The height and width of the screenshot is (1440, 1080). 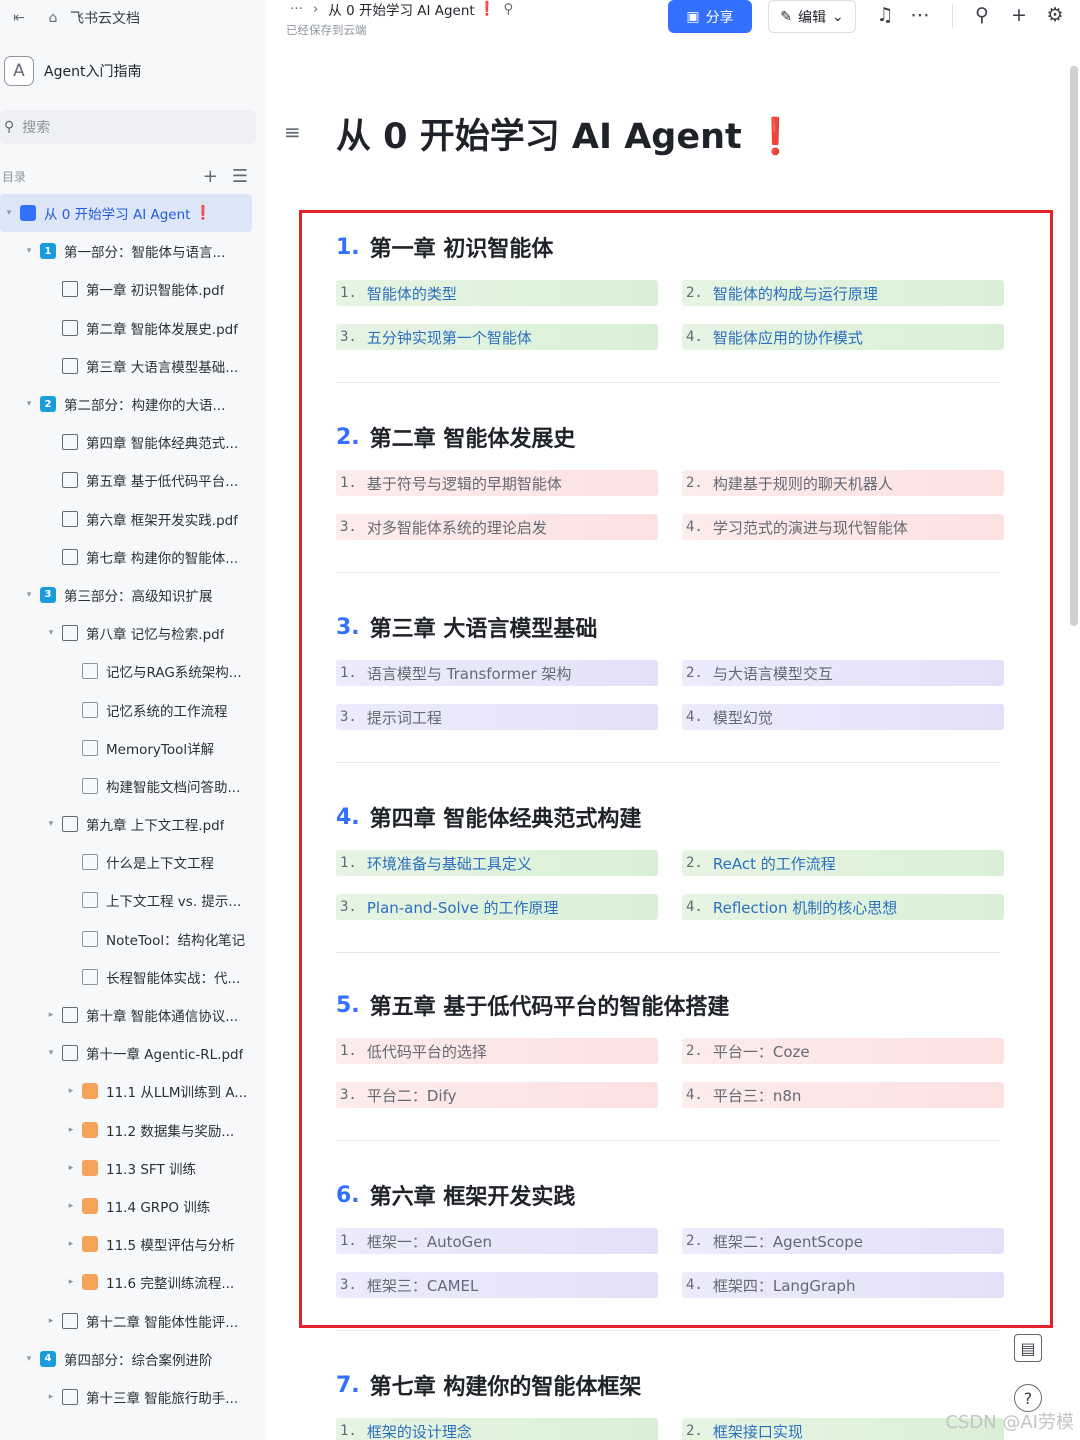 I want to click on add-icon: +, so click(x=210, y=176).